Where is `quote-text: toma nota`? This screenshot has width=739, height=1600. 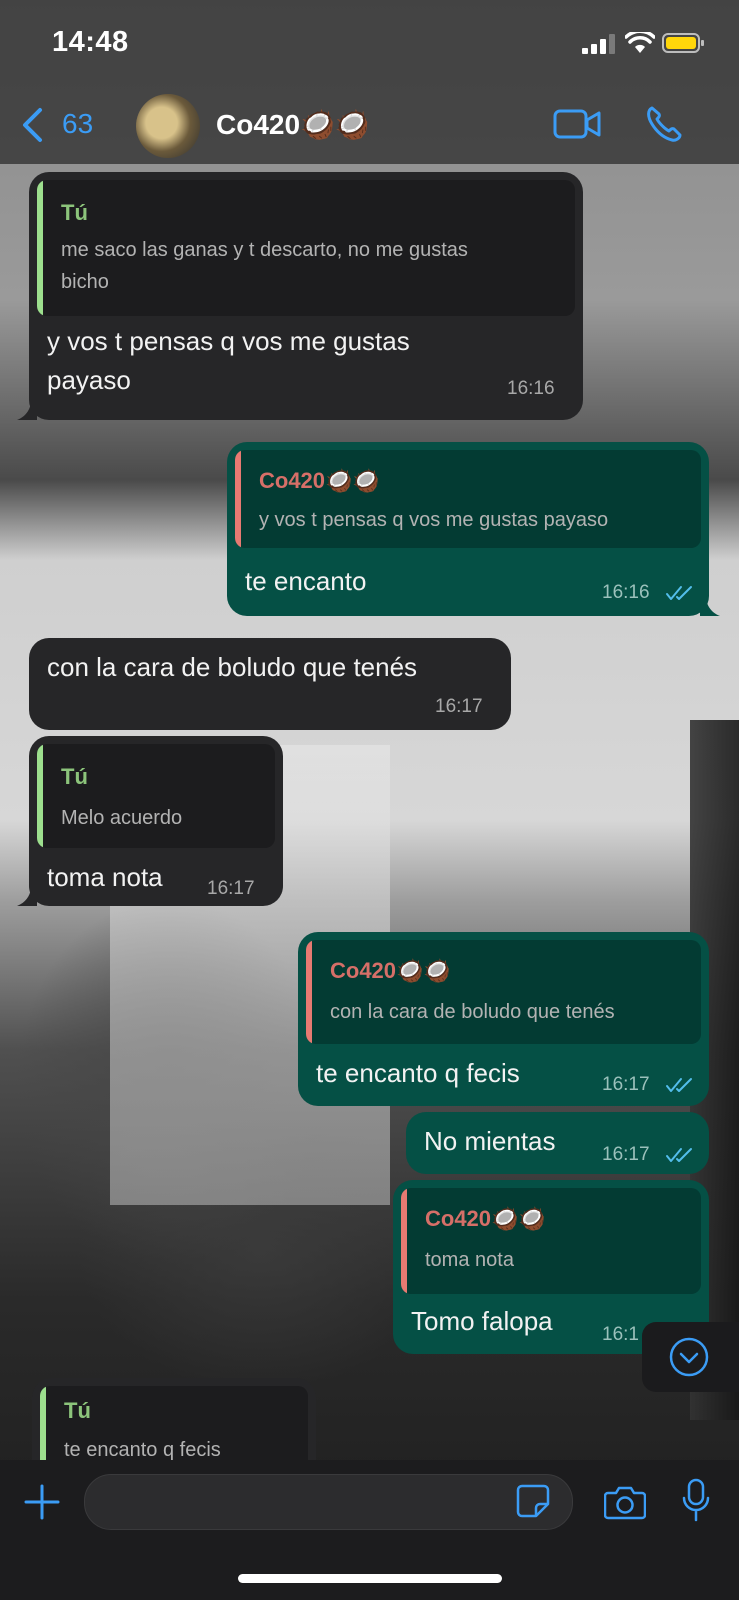 quote-text: toma nota is located at coordinates (469, 1260).